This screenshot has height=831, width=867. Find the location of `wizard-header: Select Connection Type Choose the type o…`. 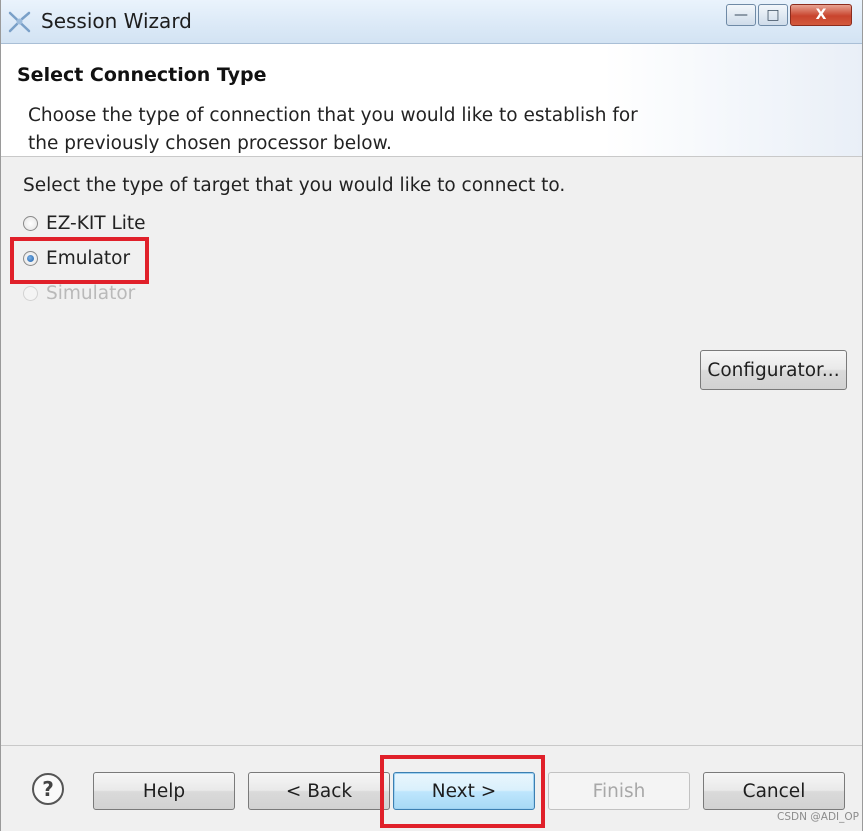

wizard-header: Select Connection Type Choose the type o… is located at coordinates (431, 100).